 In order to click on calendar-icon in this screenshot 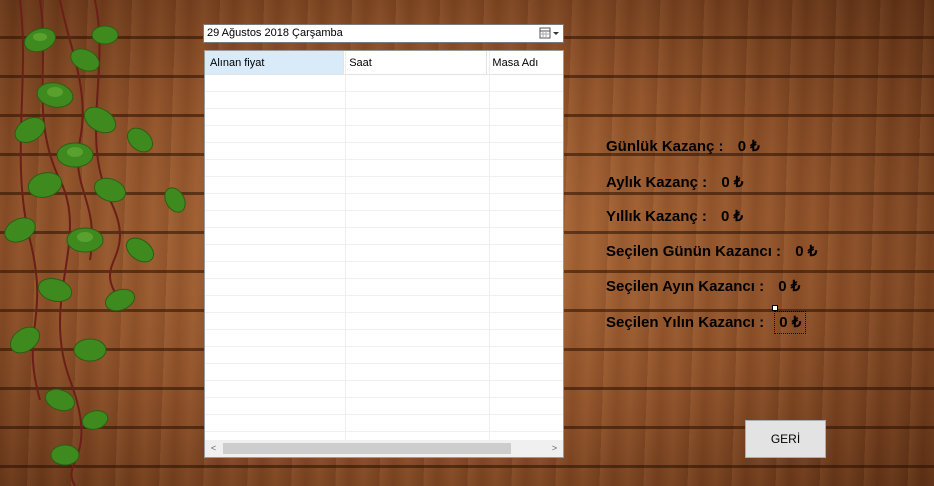, I will do `click(549, 33)`.